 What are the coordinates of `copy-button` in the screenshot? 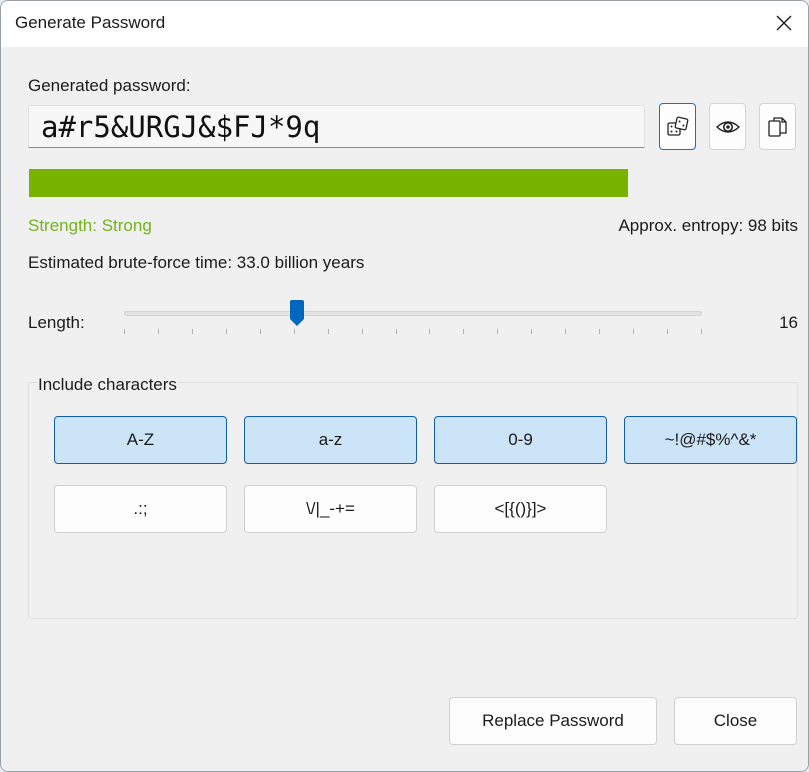 It's located at (777, 126).